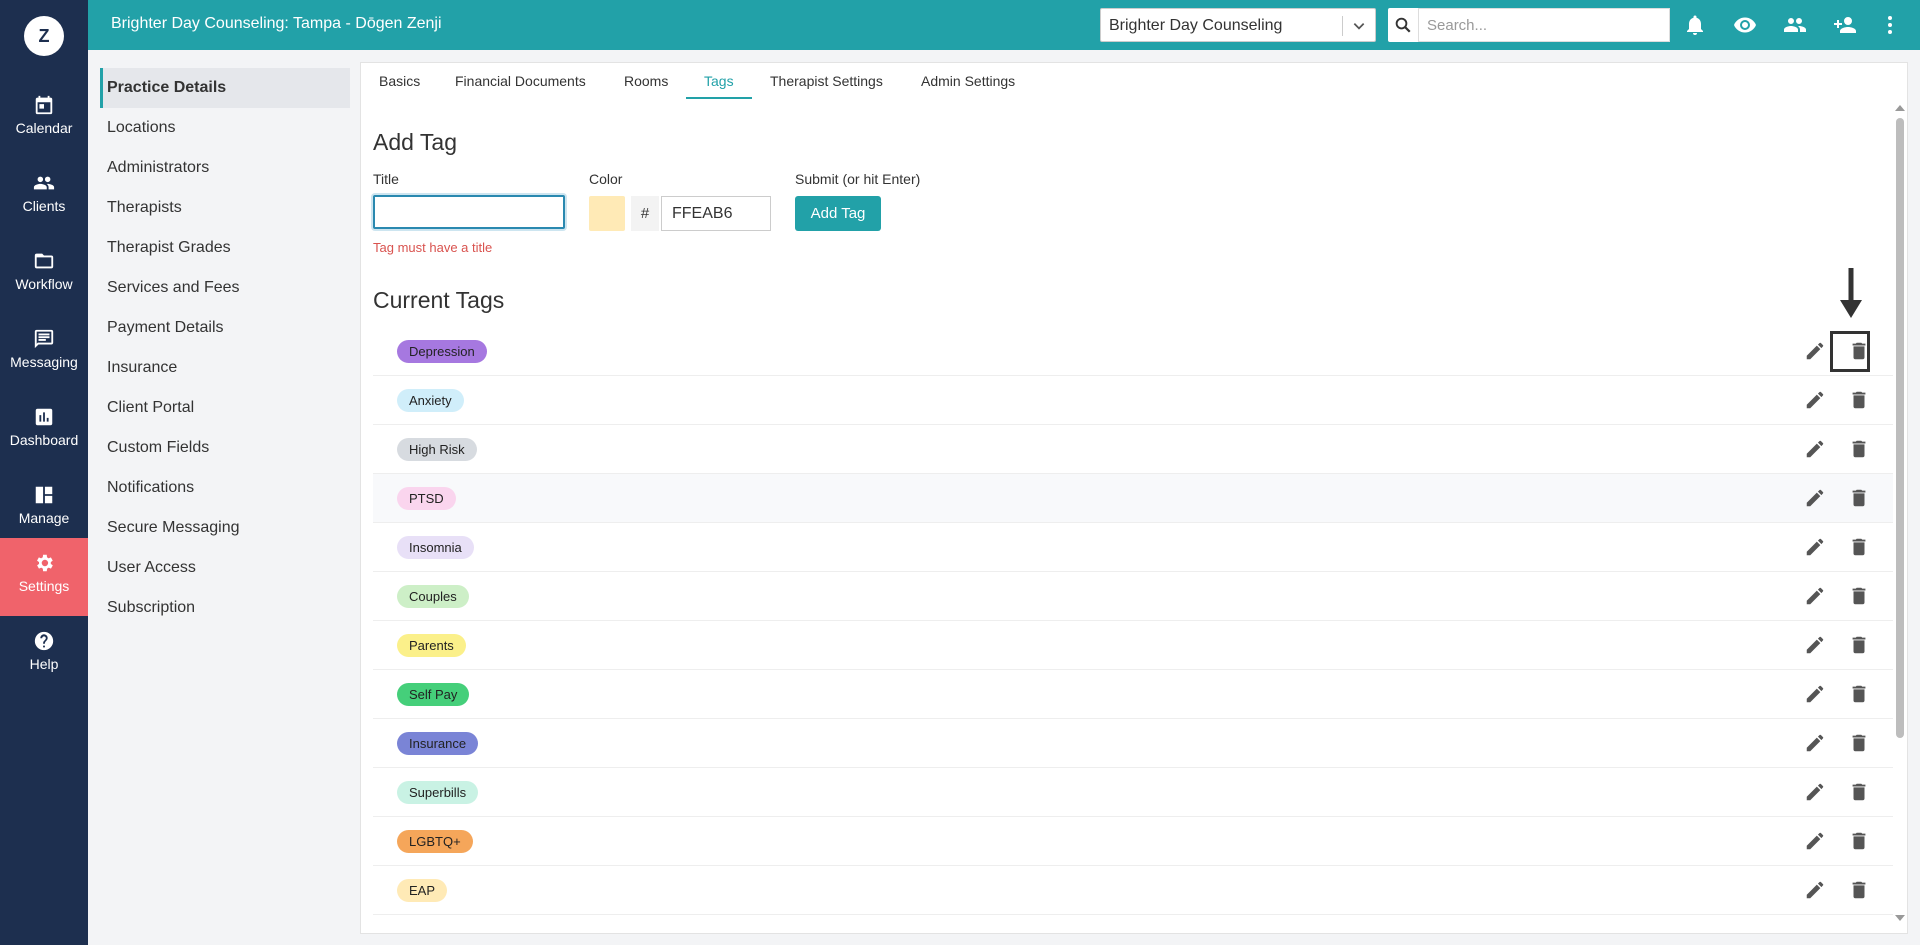 The height and width of the screenshot is (945, 1920). I want to click on group-icon, so click(1795, 25).